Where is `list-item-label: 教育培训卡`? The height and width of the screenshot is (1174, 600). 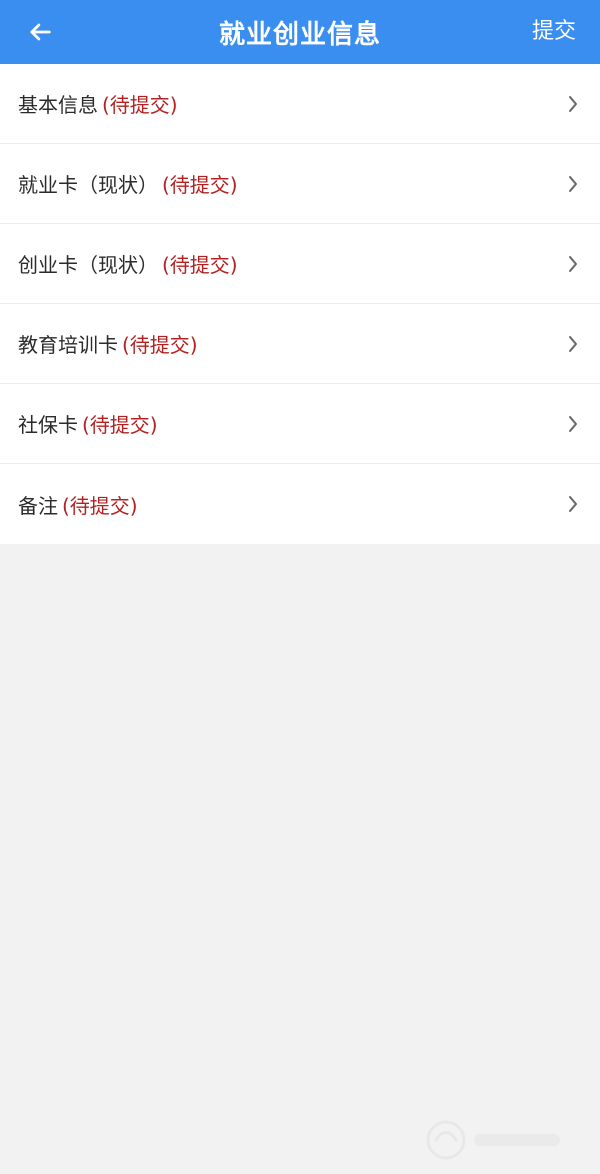 list-item-label: 教育培训卡 is located at coordinates (68, 345).